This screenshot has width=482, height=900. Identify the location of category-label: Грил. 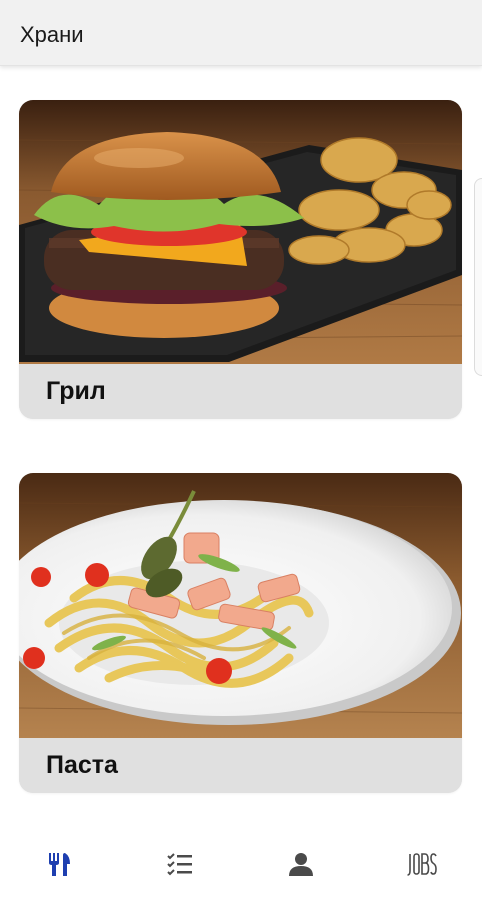
(240, 391).